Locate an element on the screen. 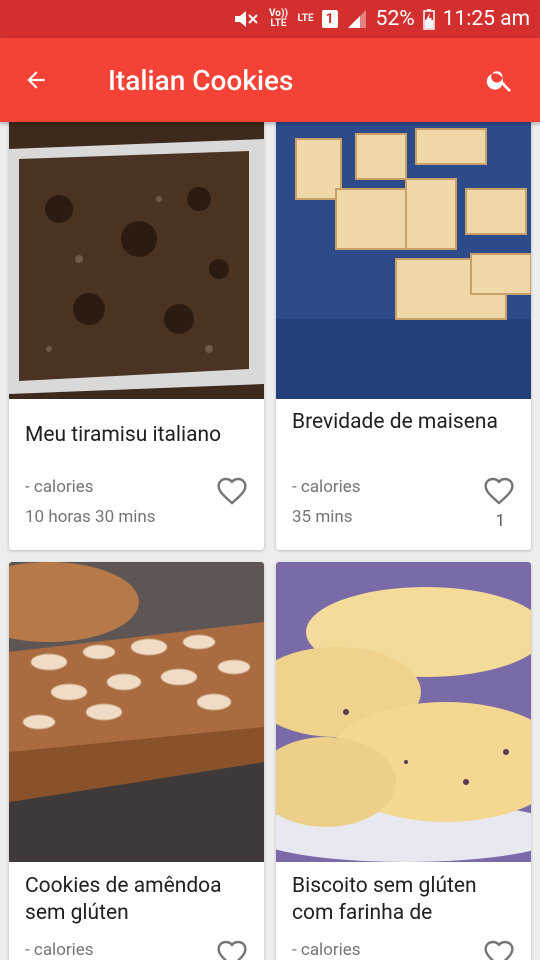  recipe-title: Brevidade de maisena is located at coordinates (395, 422).